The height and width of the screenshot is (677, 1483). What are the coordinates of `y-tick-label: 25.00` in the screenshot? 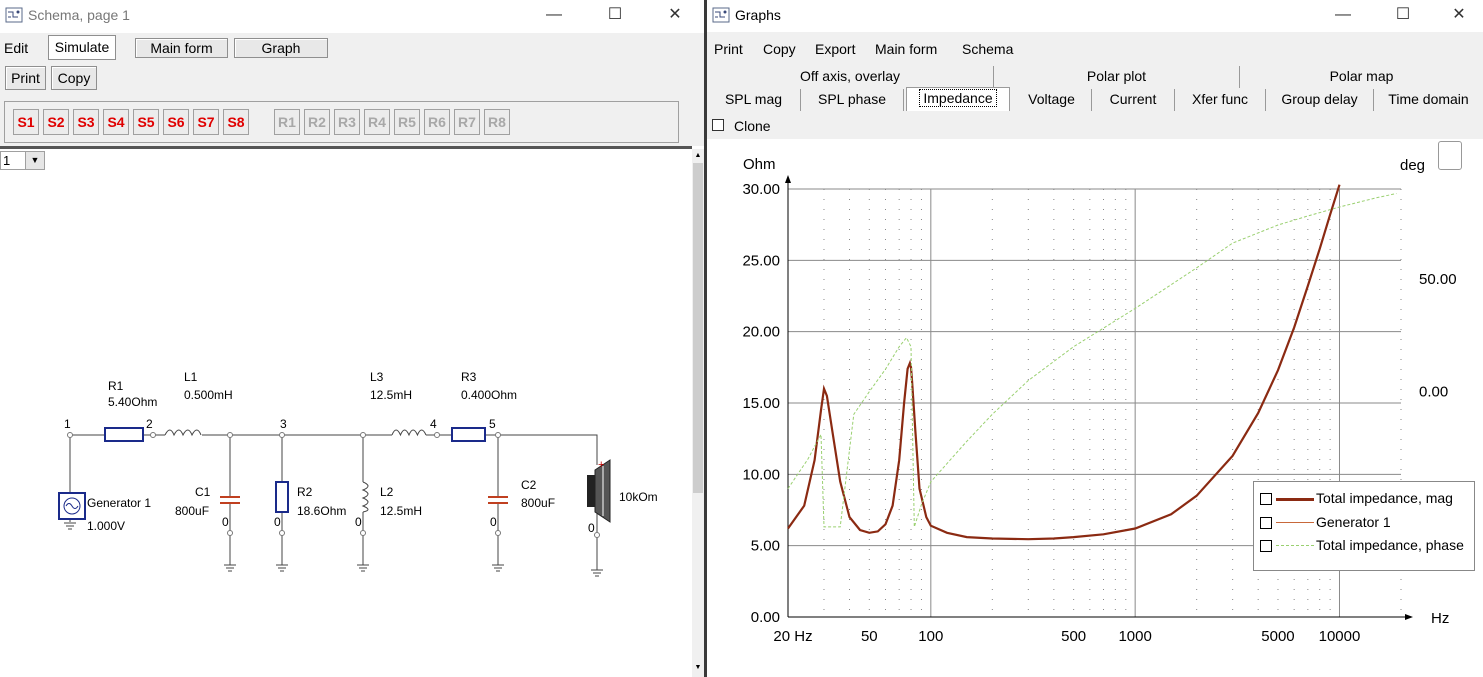 It's located at (761, 260).